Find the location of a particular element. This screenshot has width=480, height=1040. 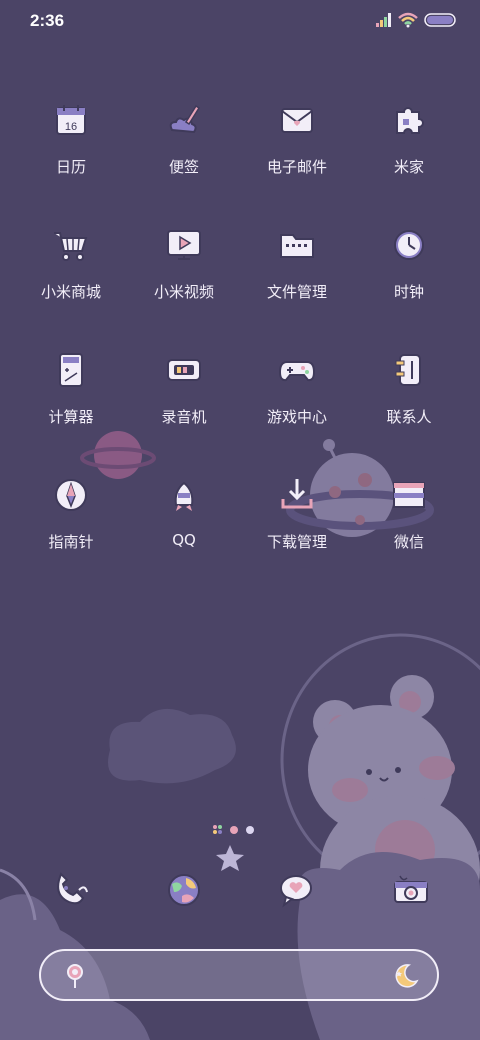

app-mi-video: 小米视频 is located at coordinates (184, 263).